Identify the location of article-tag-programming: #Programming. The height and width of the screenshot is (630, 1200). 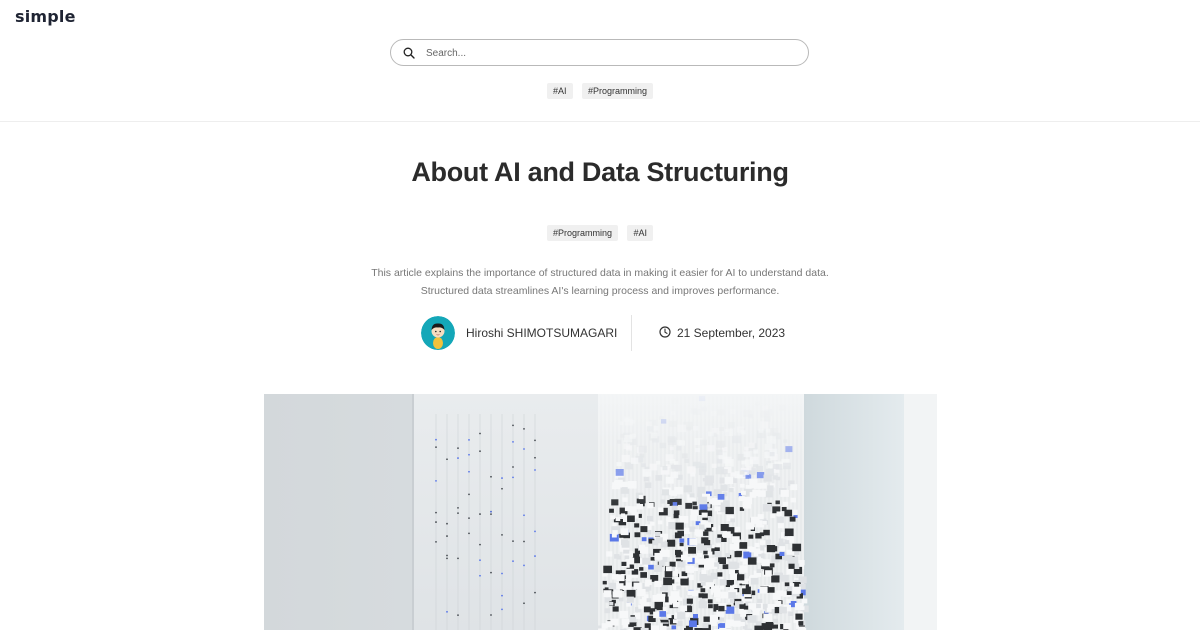
(583, 233).